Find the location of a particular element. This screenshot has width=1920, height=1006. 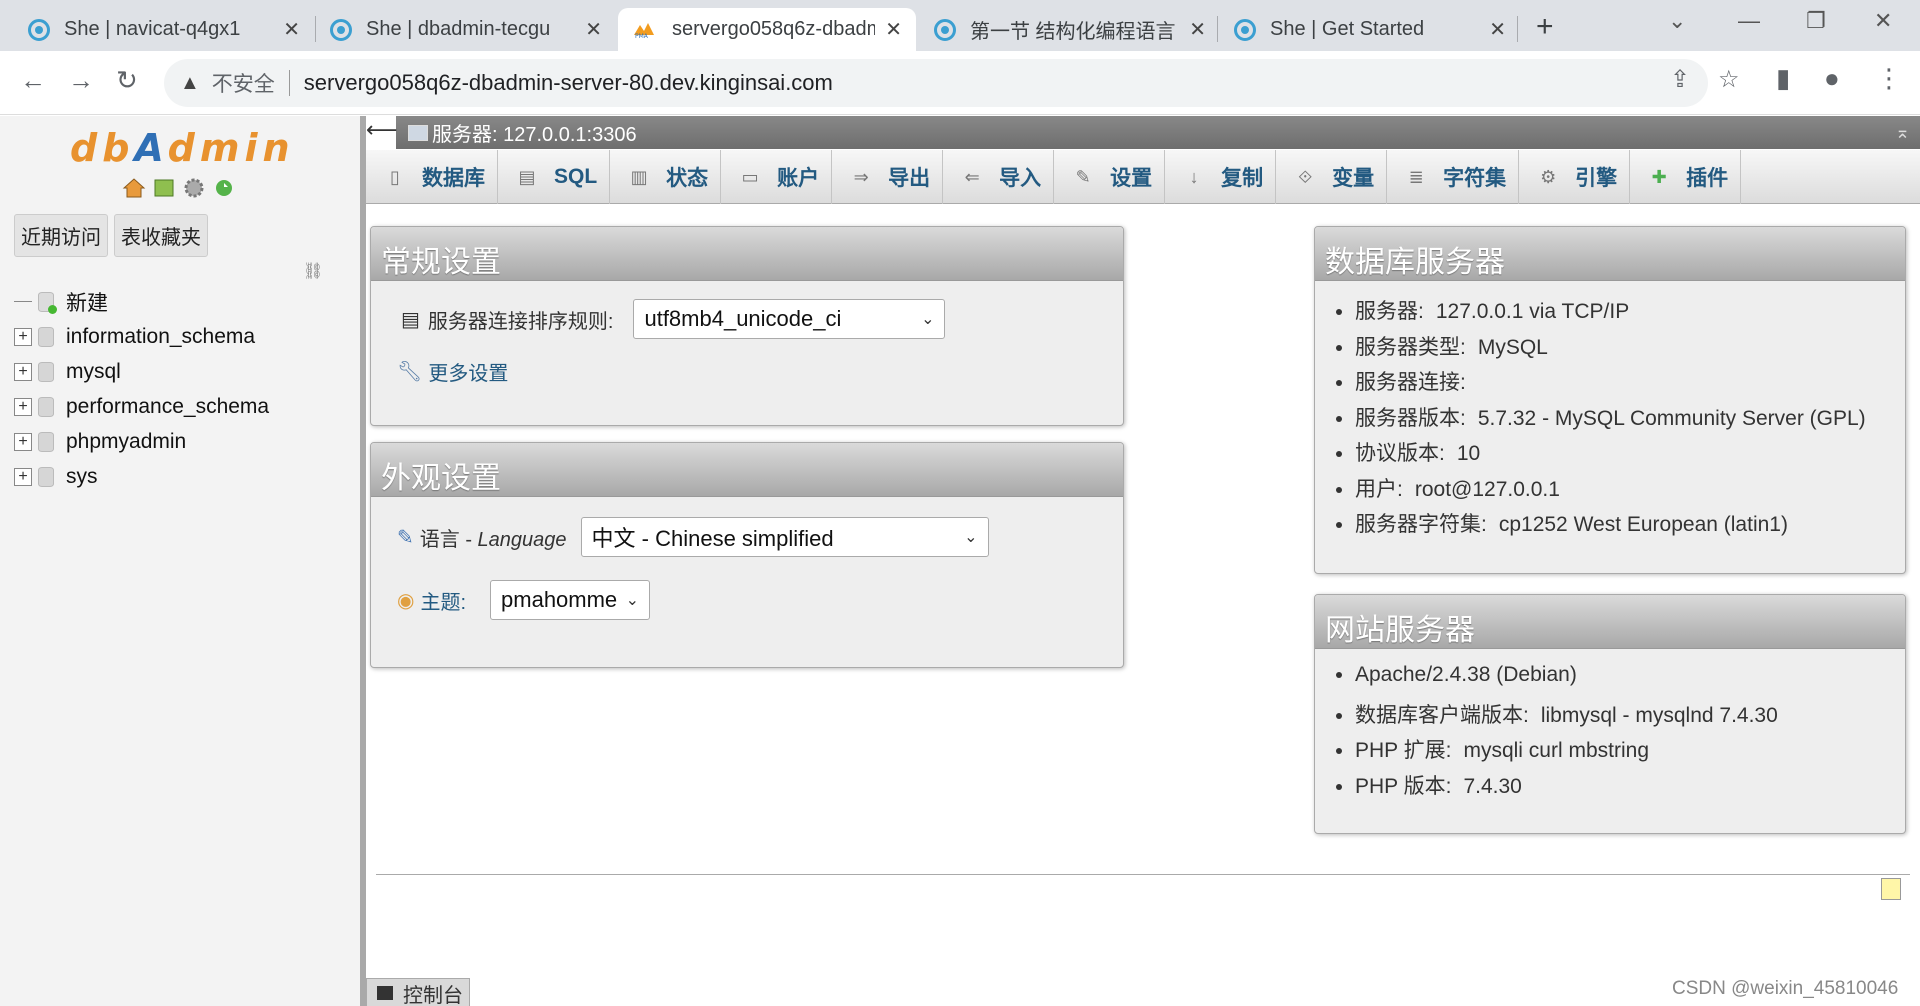

reload-icon: ↻ is located at coordinates (127, 80).